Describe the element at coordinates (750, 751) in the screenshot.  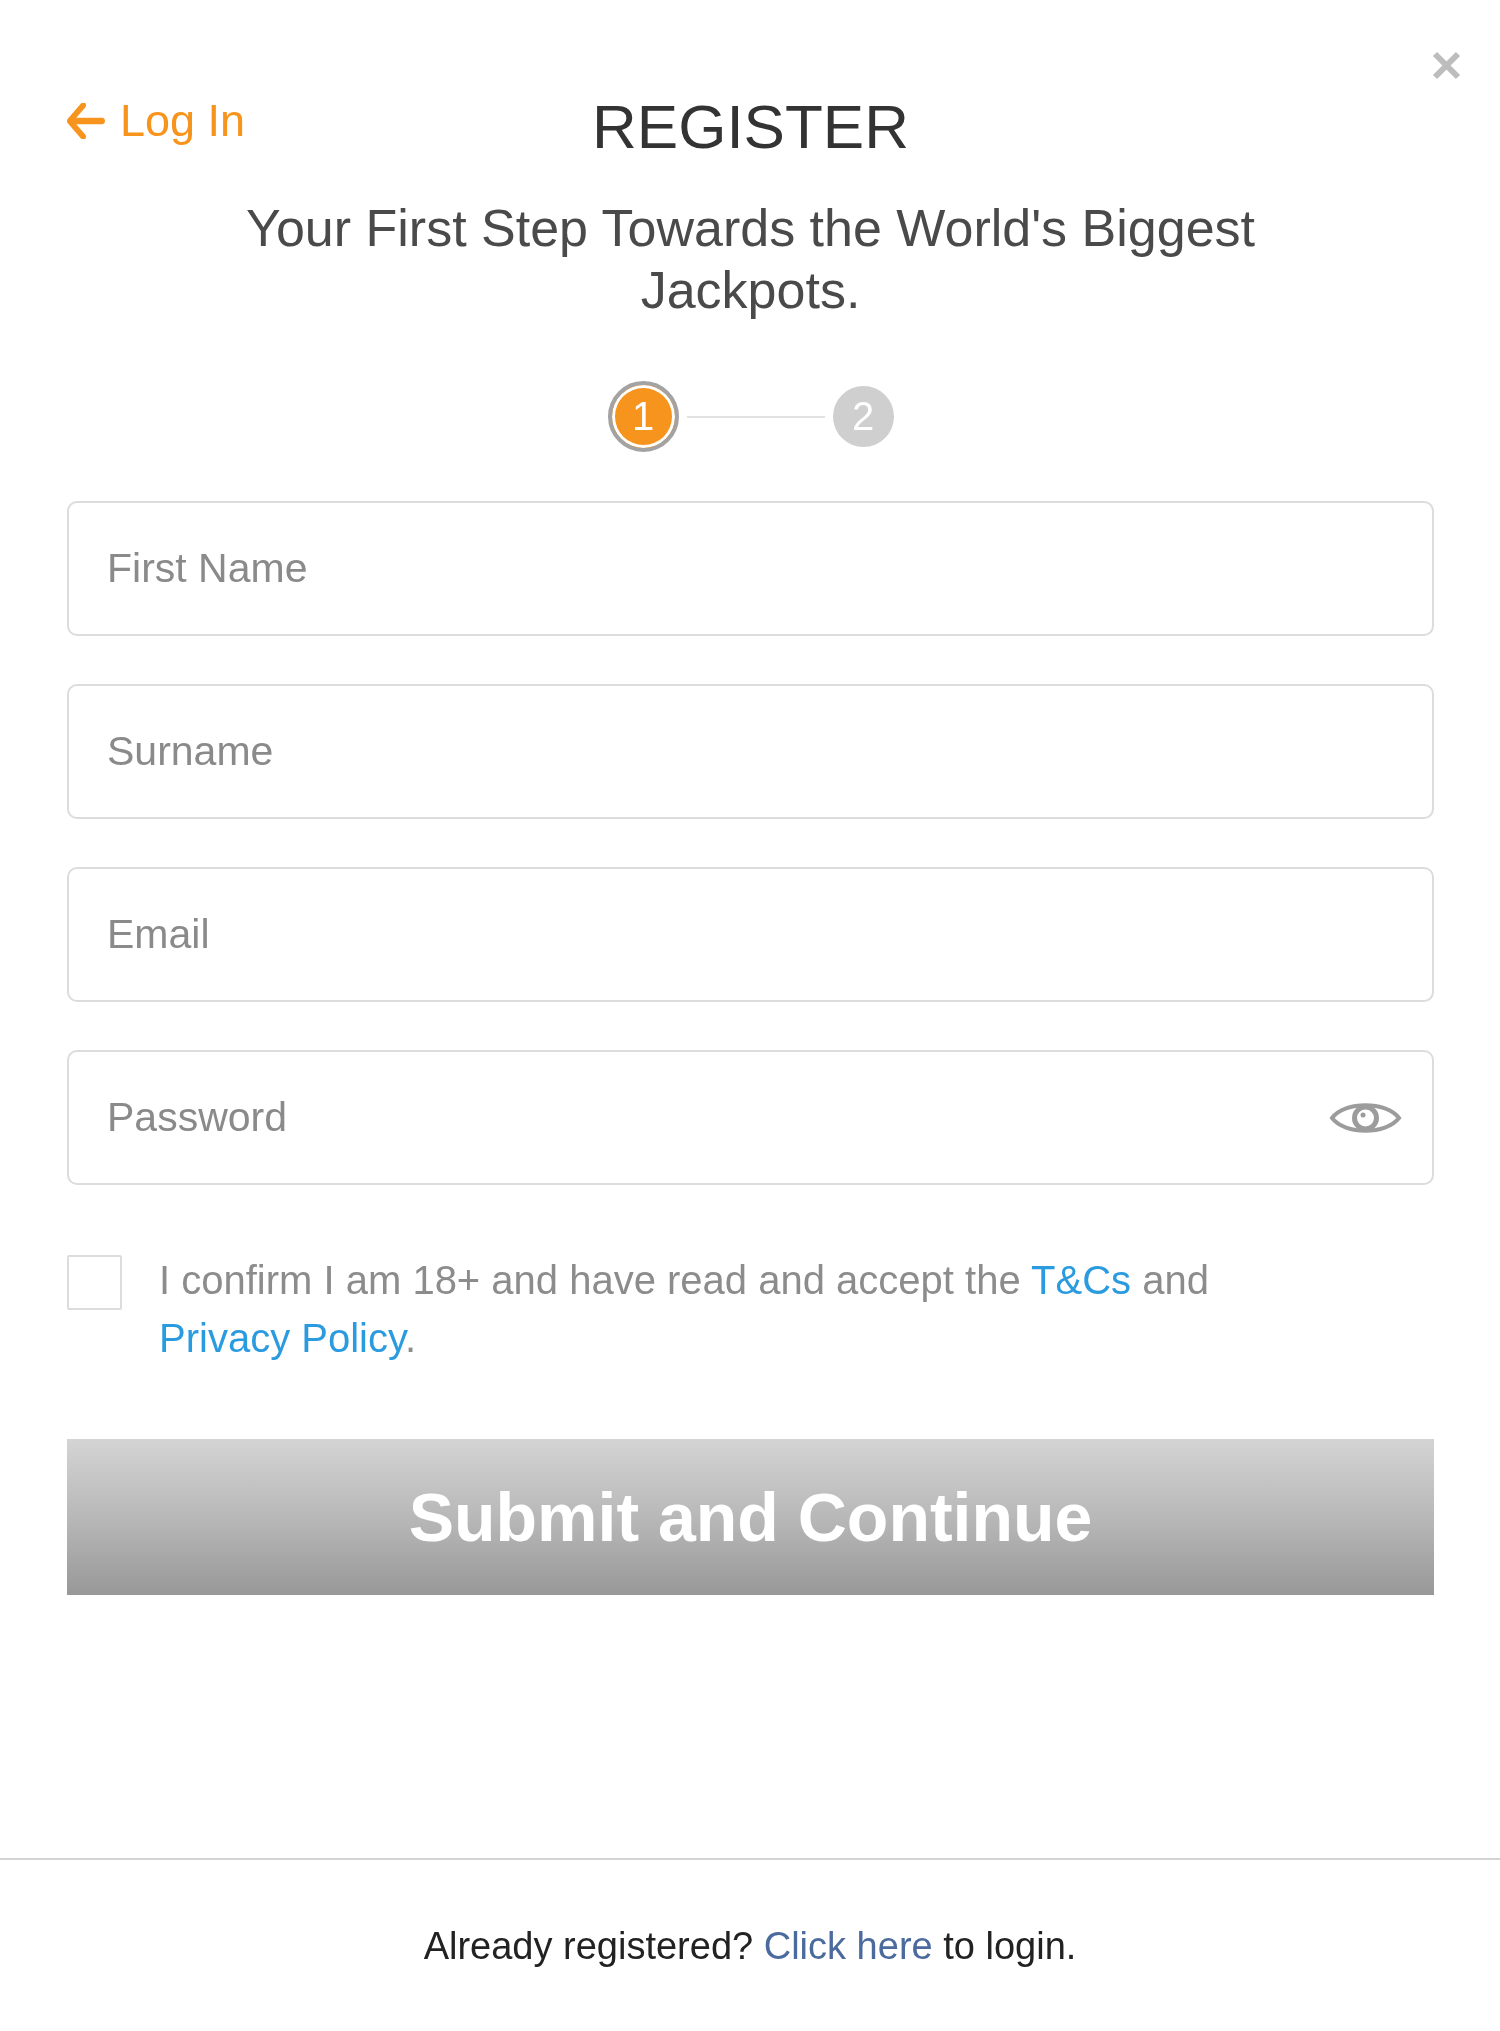
I see `input-field: Surname` at that location.